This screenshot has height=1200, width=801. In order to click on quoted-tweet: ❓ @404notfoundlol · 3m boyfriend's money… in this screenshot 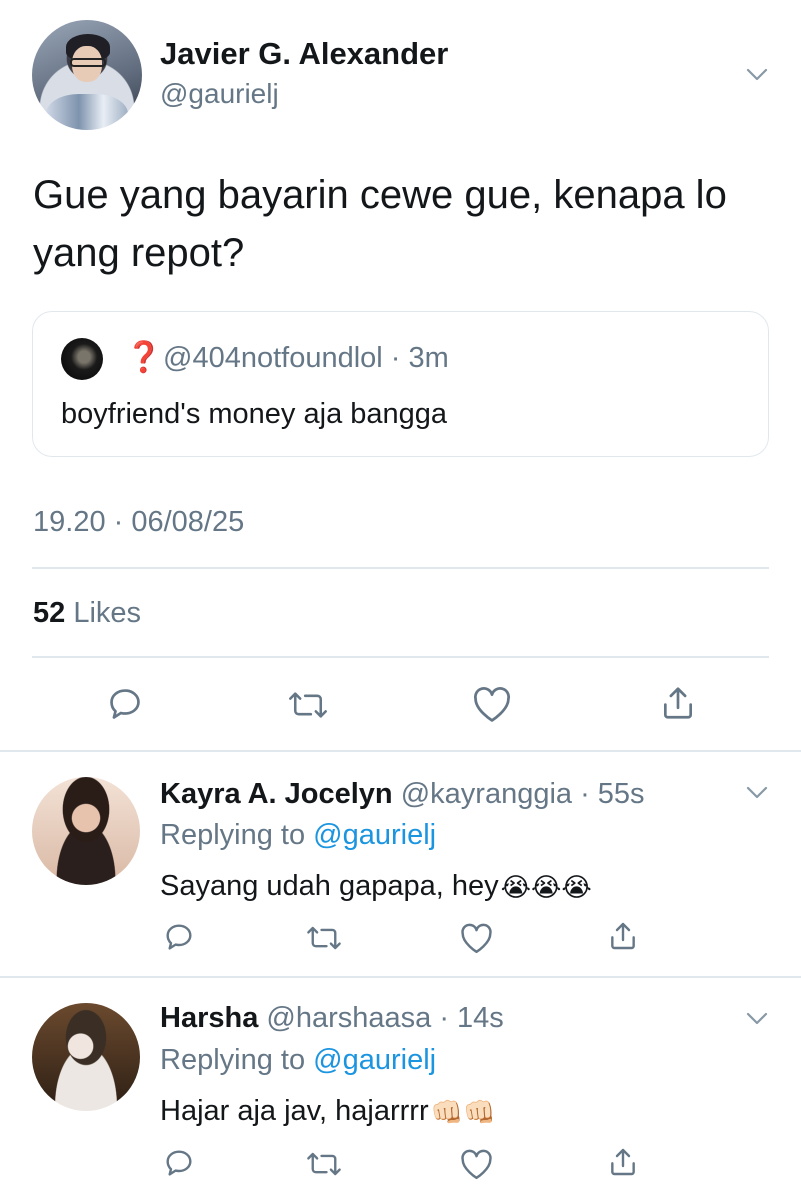, I will do `click(400, 384)`.